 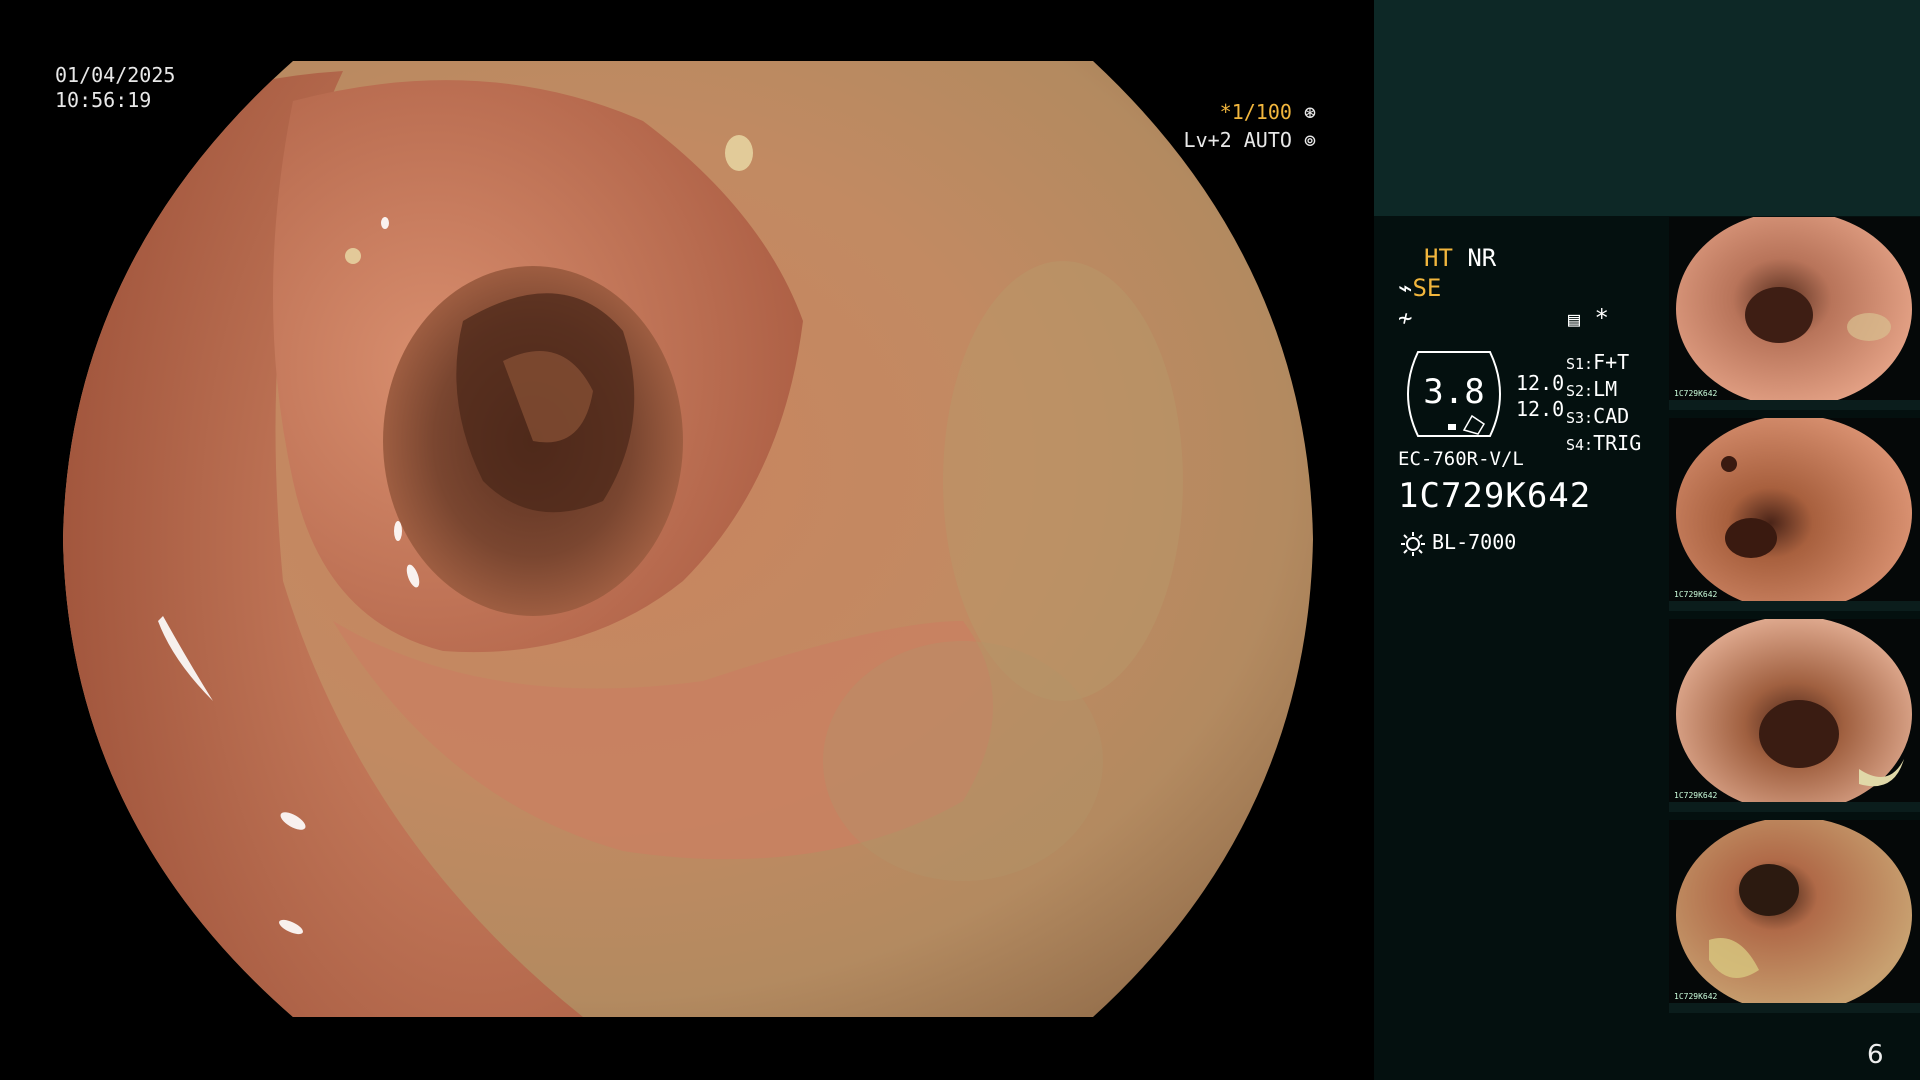 I want to click on level-text: Lv+2 AUTO, so click(x=1237, y=140).